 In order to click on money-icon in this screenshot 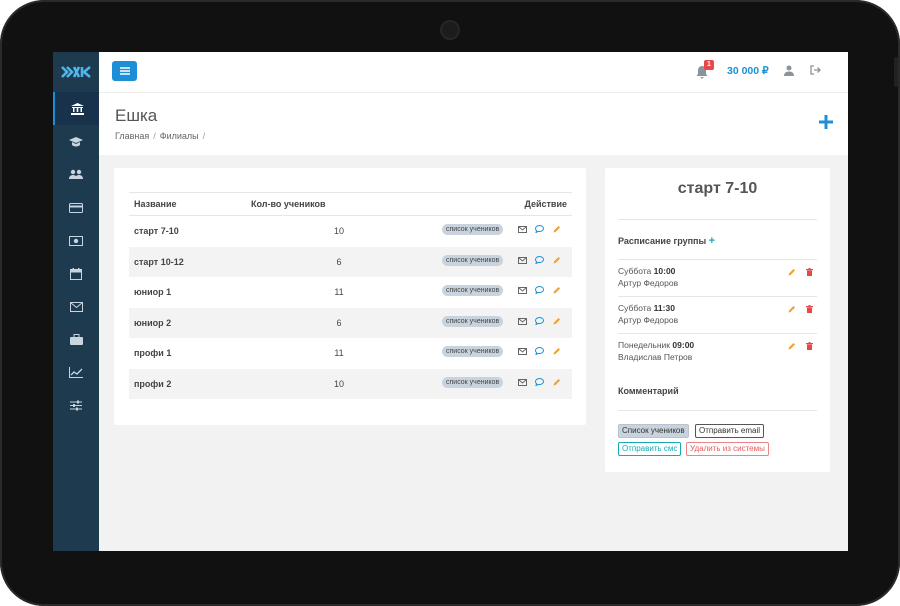, I will do `click(76, 240)`.